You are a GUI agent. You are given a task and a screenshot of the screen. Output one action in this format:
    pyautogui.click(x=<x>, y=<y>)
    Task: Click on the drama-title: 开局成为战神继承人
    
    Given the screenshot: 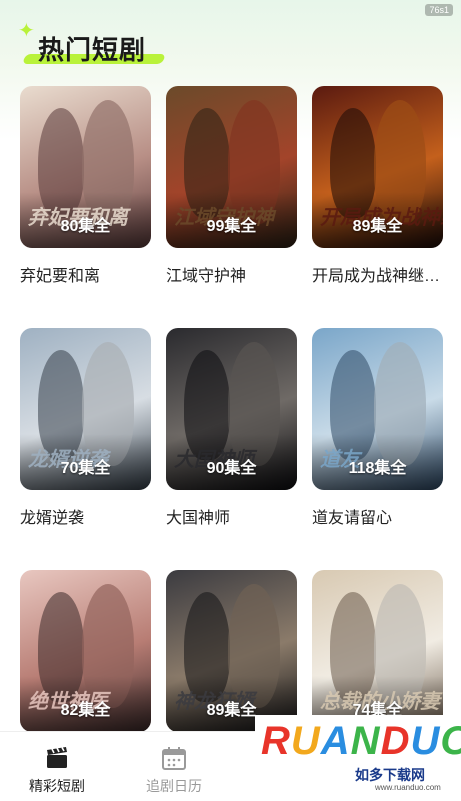 What is the action you would take?
    pyautogui.click(x=377, y=274)
    